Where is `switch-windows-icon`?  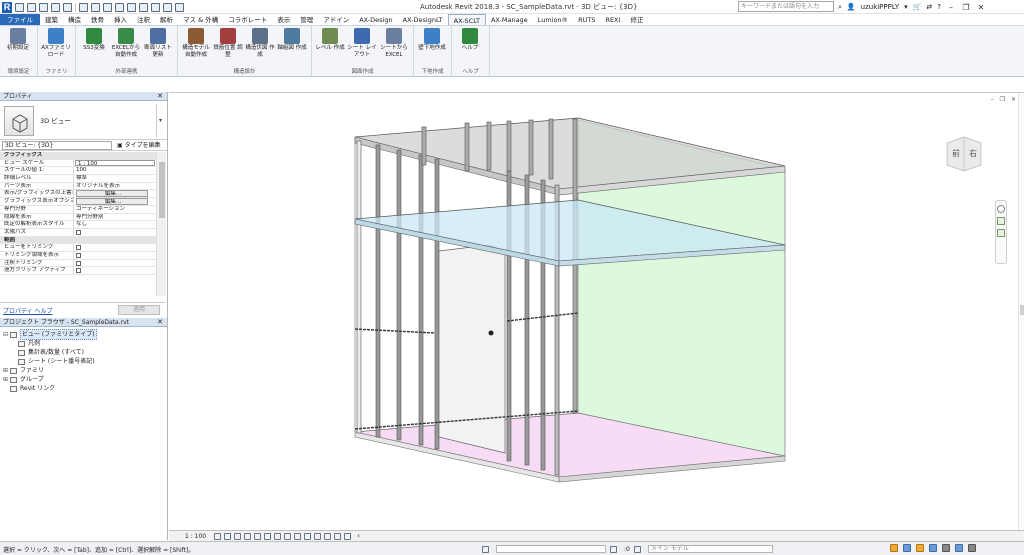 switch-windows-icon is located at coordinates (179, 7).